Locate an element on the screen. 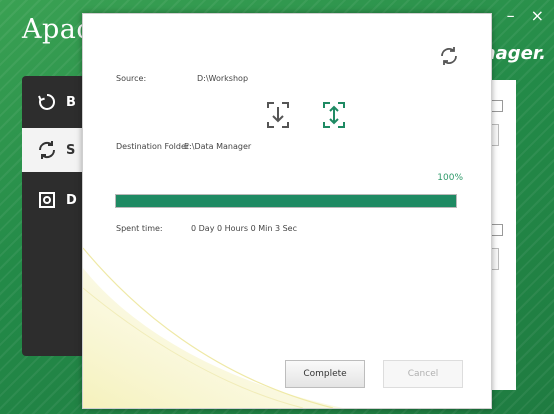 Image resolution: width=554 pixels, height=414 pixels. complete-button: Complete is located at coordinates (325, 374).